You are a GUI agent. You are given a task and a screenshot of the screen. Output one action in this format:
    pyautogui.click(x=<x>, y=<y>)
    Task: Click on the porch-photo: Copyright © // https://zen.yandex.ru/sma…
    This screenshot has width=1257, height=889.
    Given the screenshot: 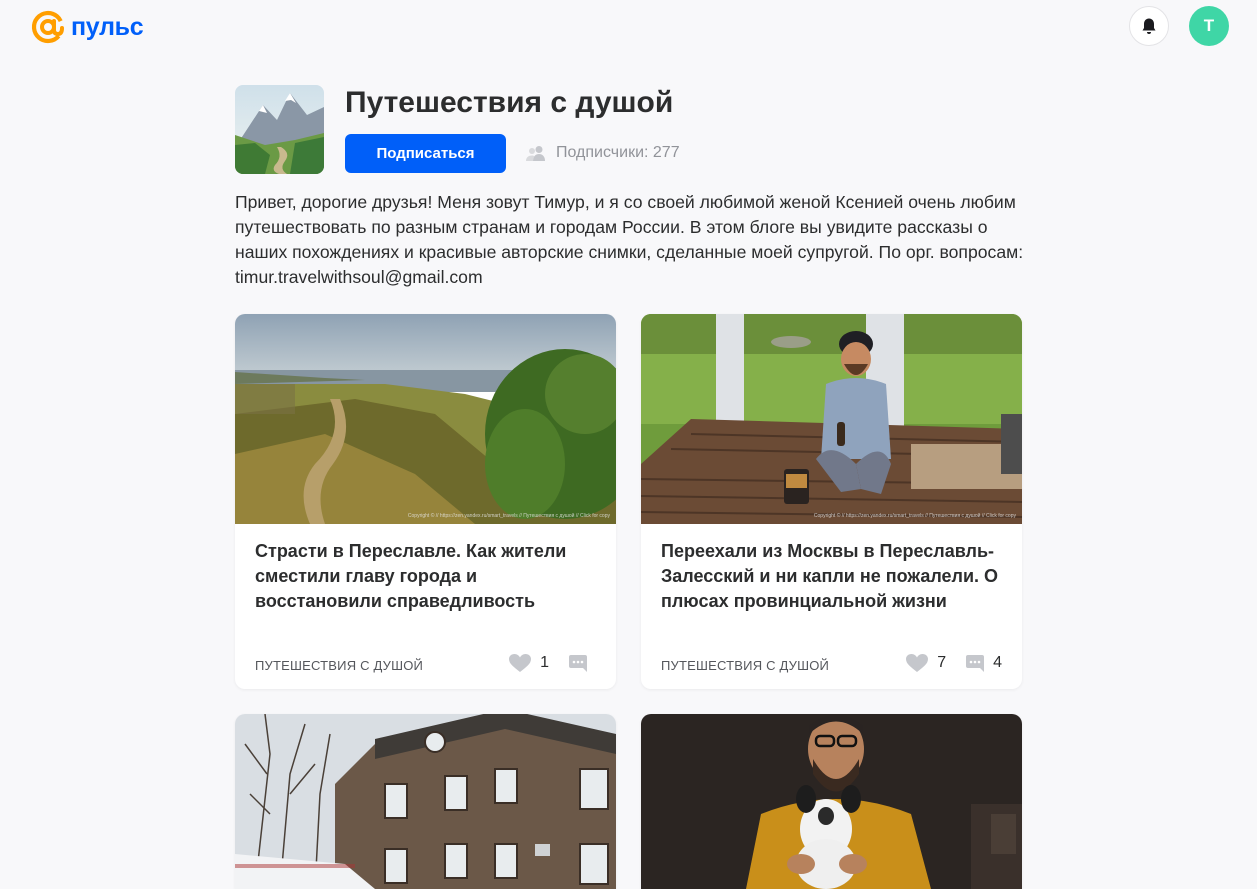 What is the action you would take?
    pyautogui.click(x=831, y=419)
    